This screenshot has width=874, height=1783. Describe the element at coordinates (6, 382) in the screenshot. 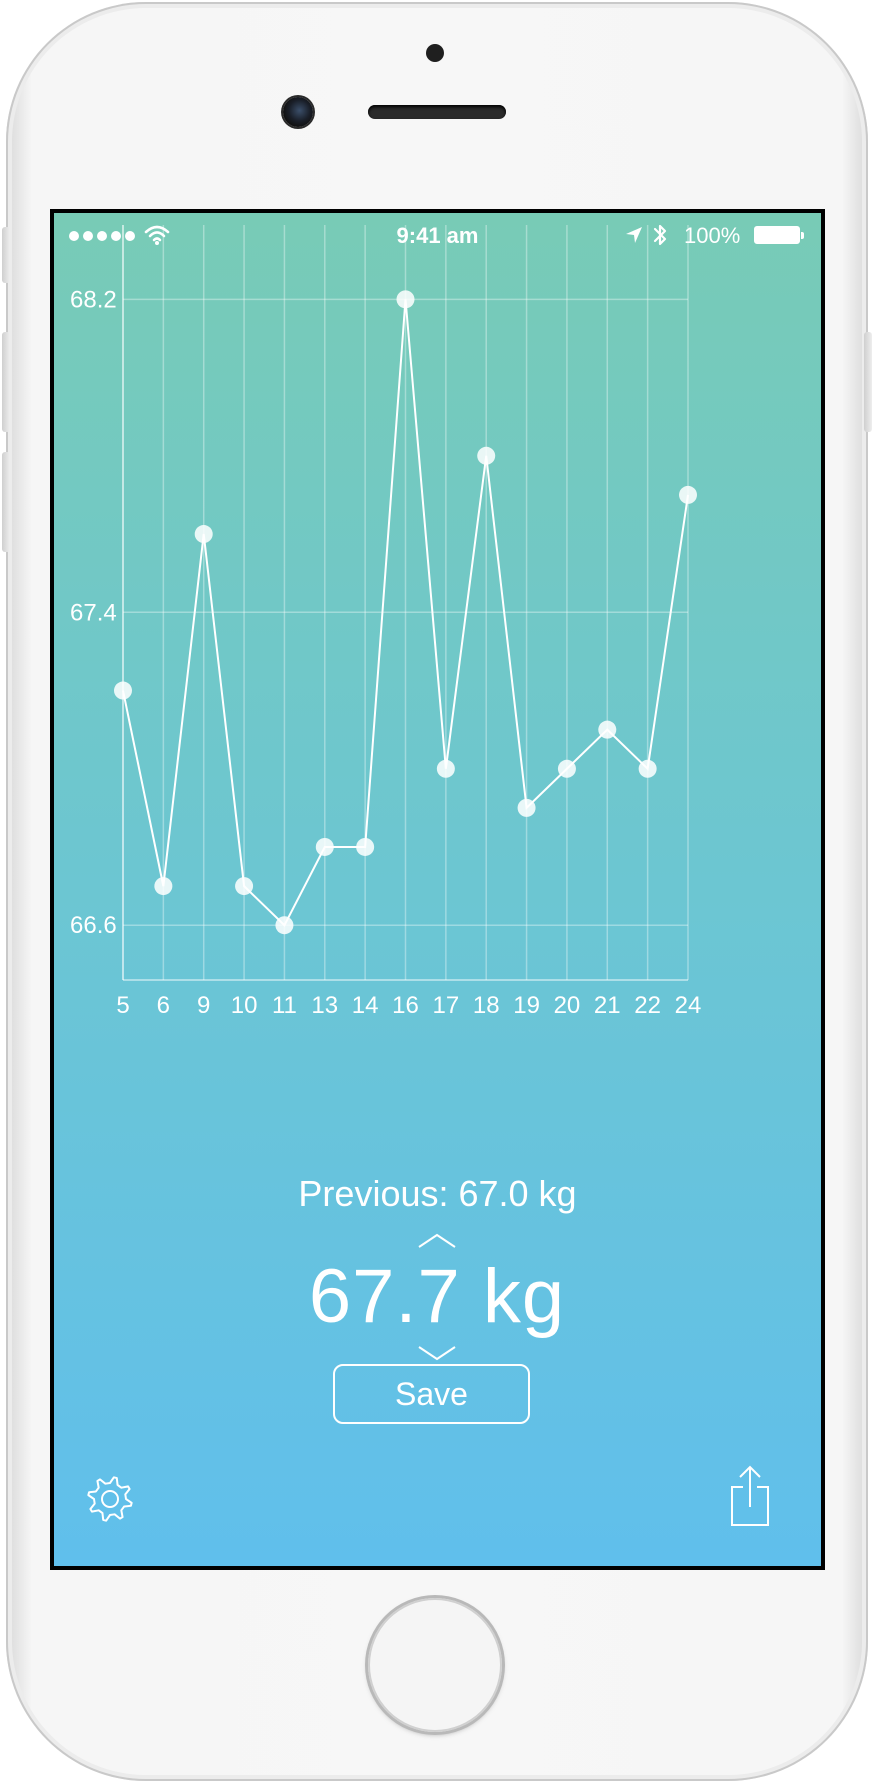

I see `volume-up-button` at that location.